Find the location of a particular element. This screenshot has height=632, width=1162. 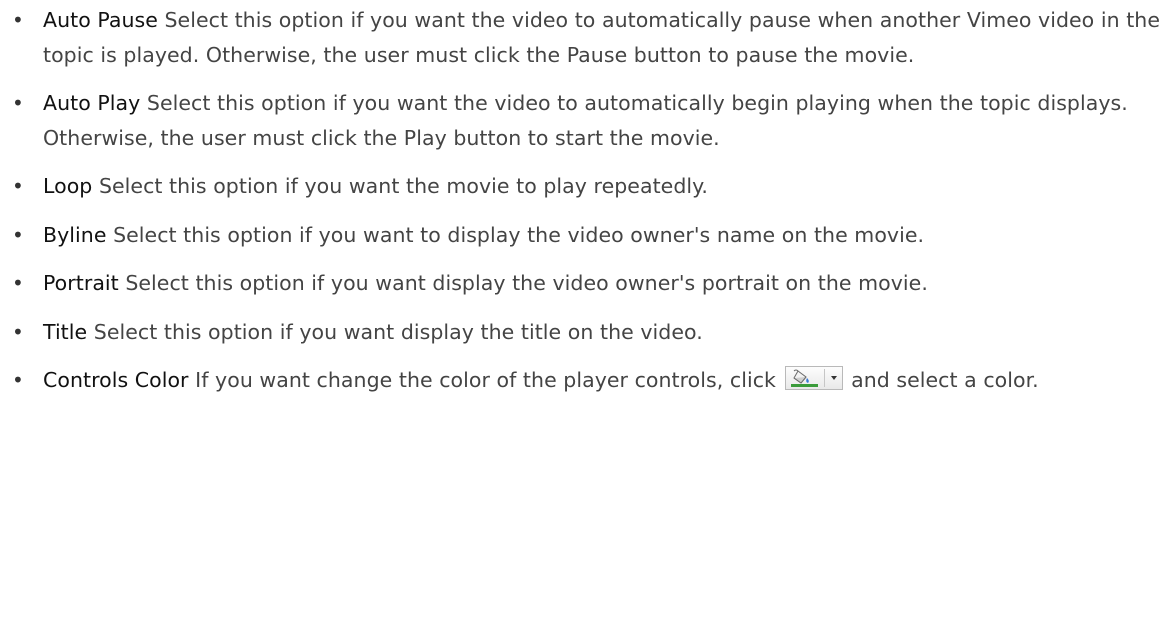

button-divider is located at coordinates (824, 378).